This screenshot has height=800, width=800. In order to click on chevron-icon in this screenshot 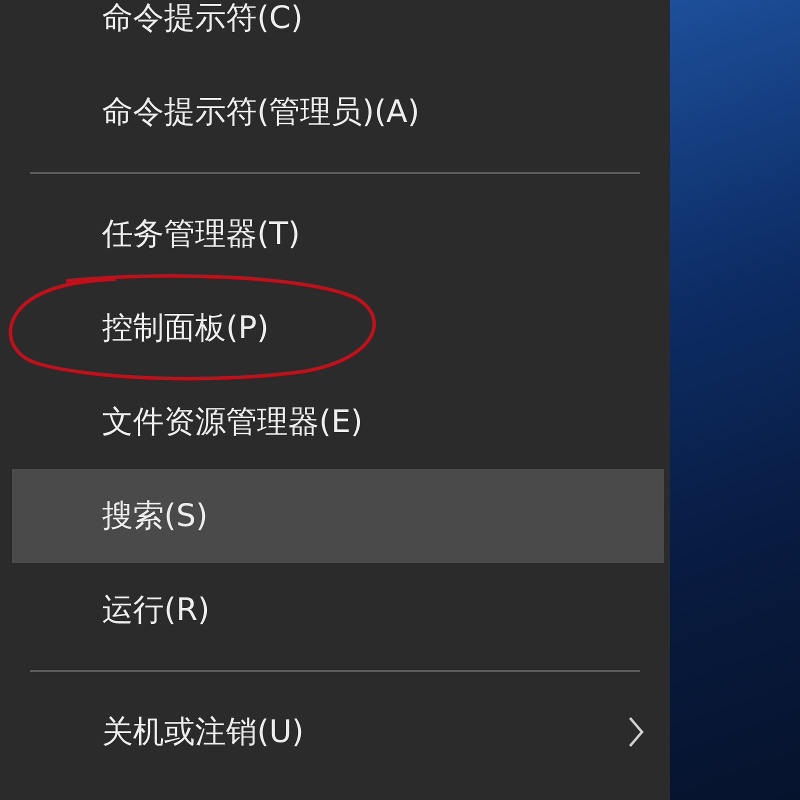, I will do `click(636, 732)`.